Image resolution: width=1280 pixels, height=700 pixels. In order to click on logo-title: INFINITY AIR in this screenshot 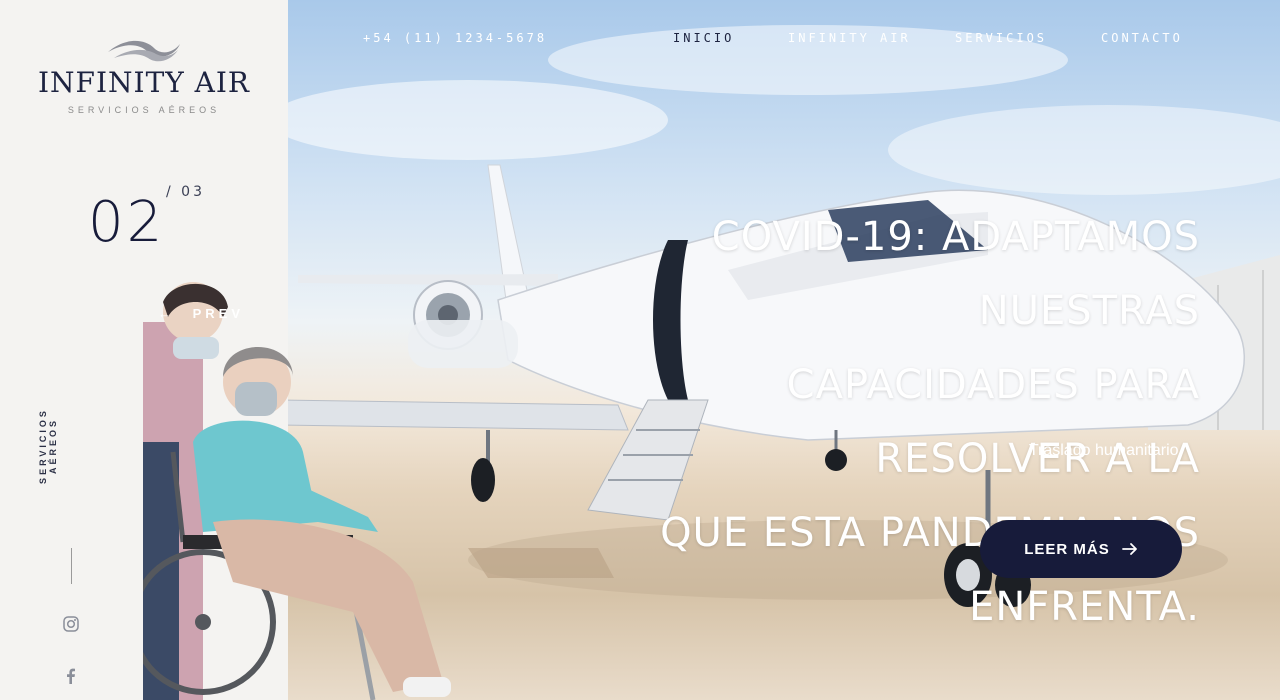, I will do `click(144, 82)`.